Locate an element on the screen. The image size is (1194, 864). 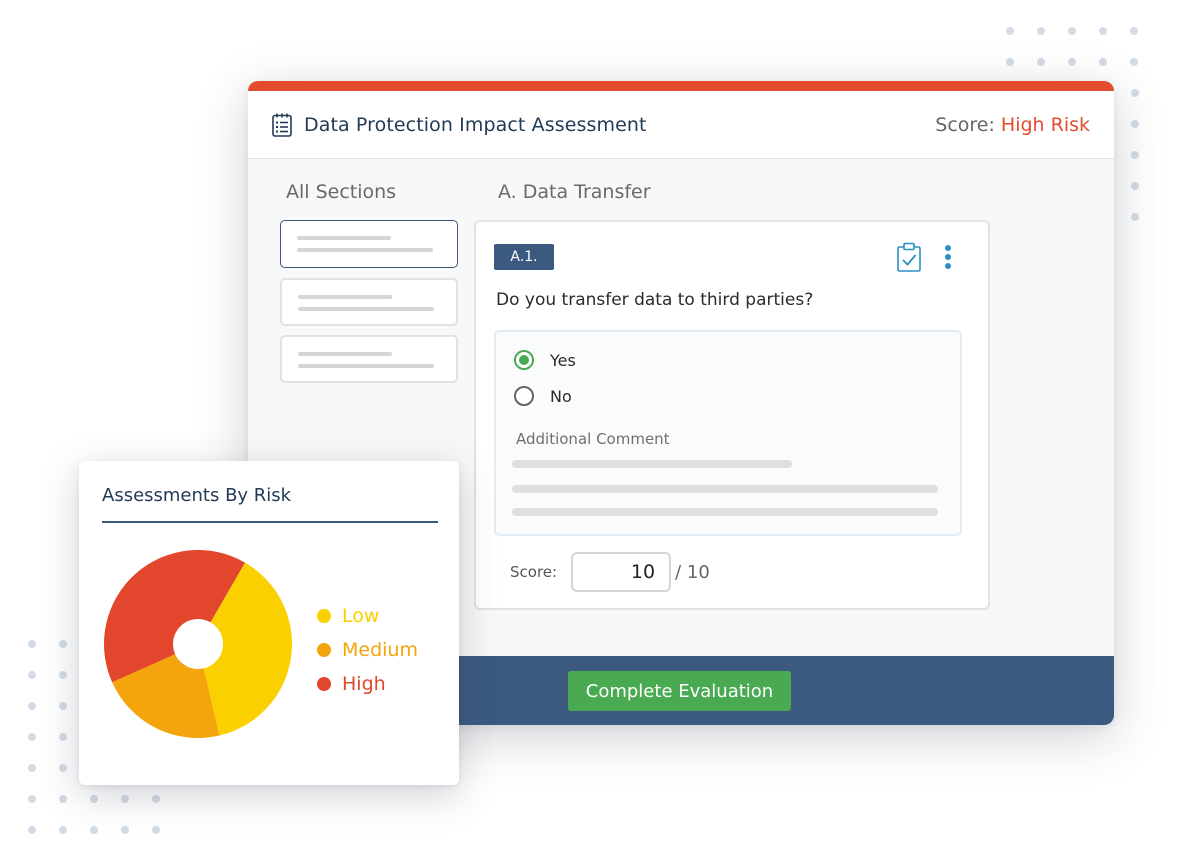
question-badge: A.1. is located at coordinates (524, 257).